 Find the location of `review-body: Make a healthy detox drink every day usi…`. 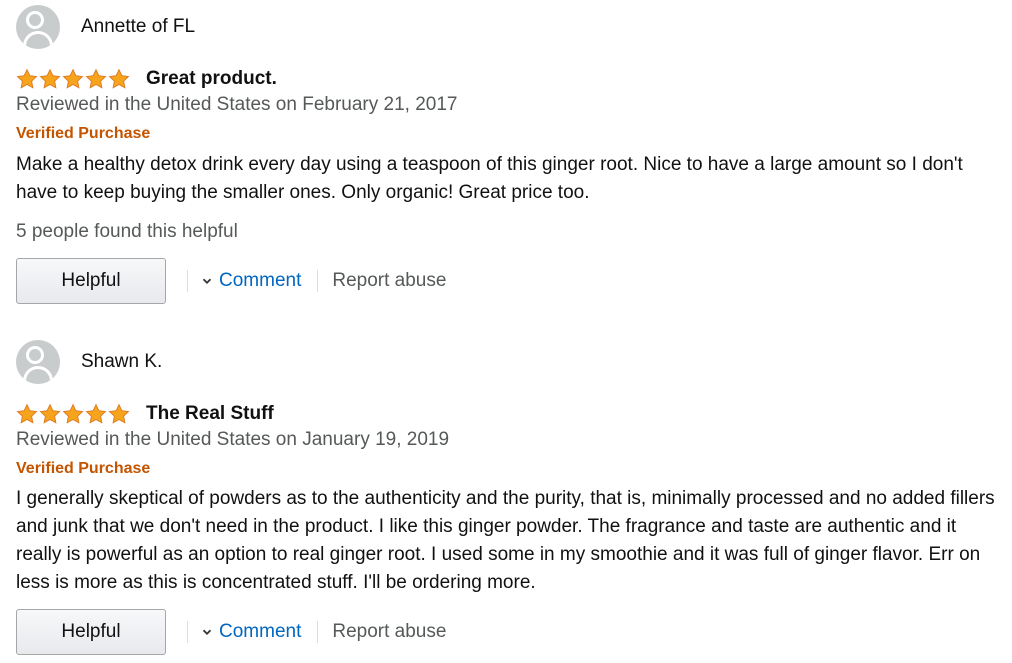

review-body: Make a healthy detox drink every day usi… is located at coordinates (489, 178).